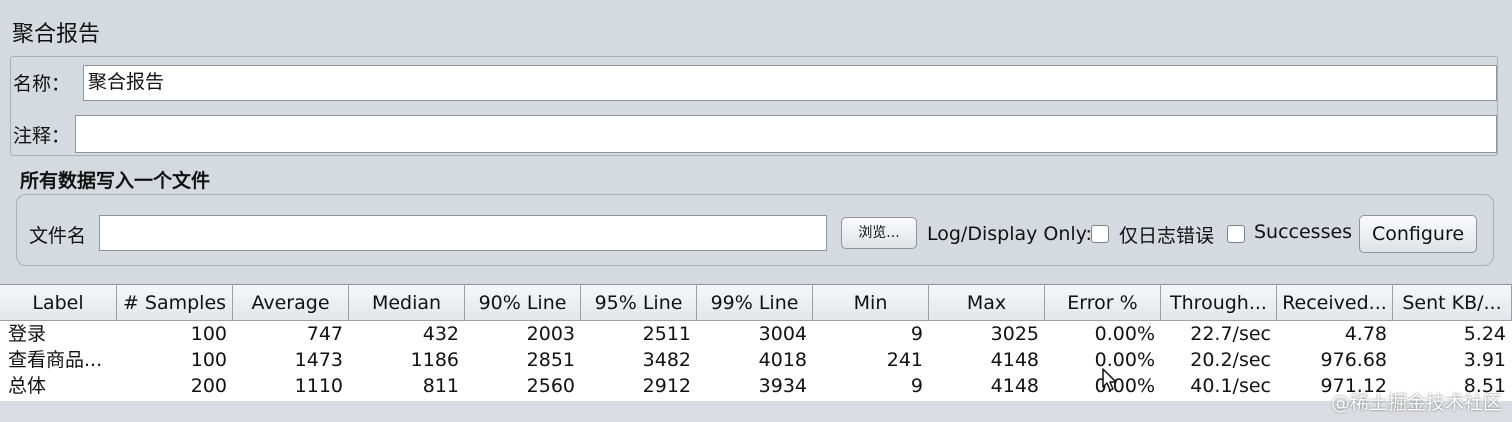  Describe the element at coordinates (1484, 360) in the screenshot. I see `cell-sent: 3.91` at that location.